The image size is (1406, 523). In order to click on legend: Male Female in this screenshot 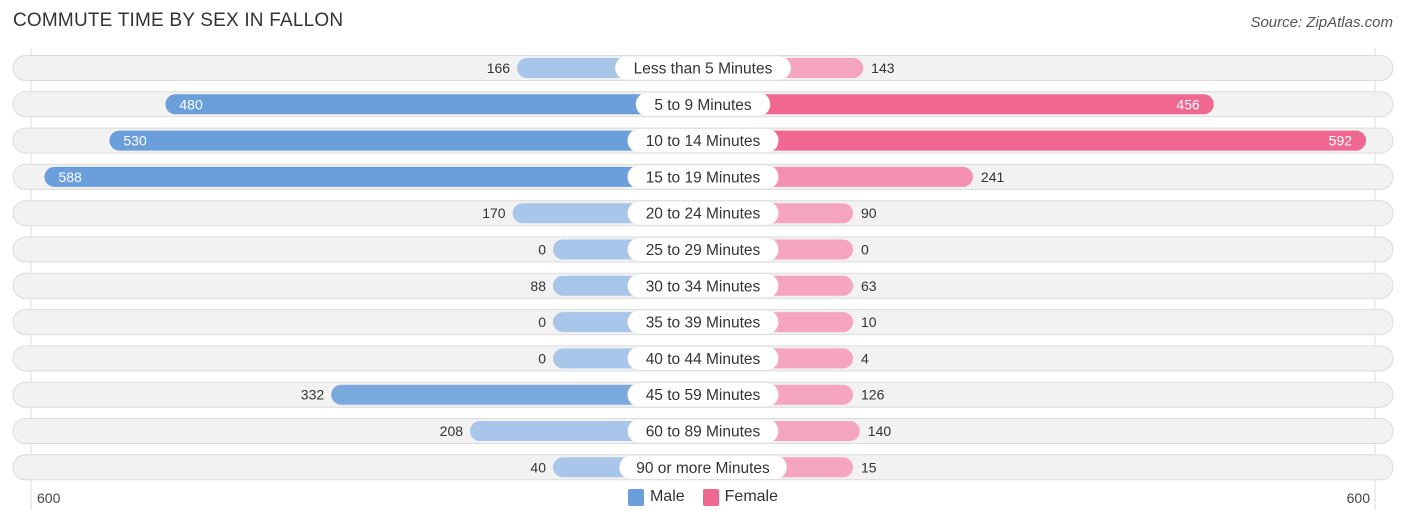, I will do `click(703, 497)`.